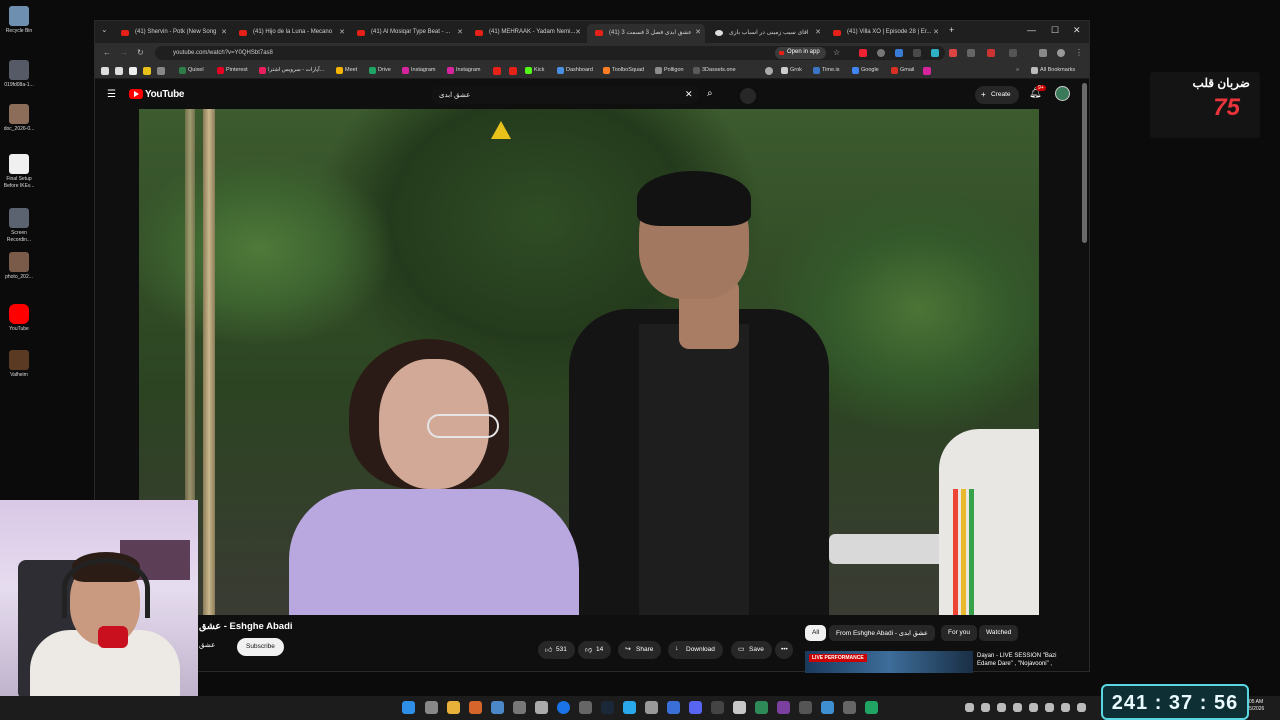  Describe the element at coordinates (232, 70) in the screenshot. I see `bookmark-pinterest: Pinterest` at that location.